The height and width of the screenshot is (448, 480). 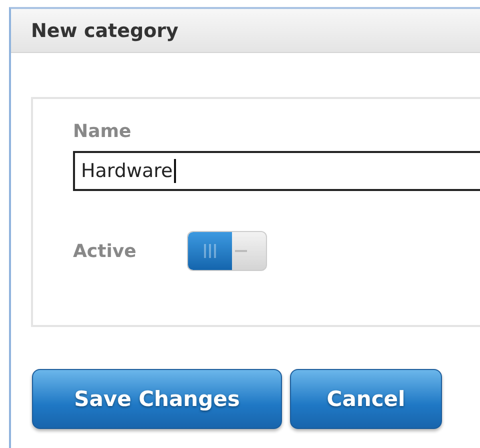 I want to click on dialog-title: New category, so click(x=104, y=31).